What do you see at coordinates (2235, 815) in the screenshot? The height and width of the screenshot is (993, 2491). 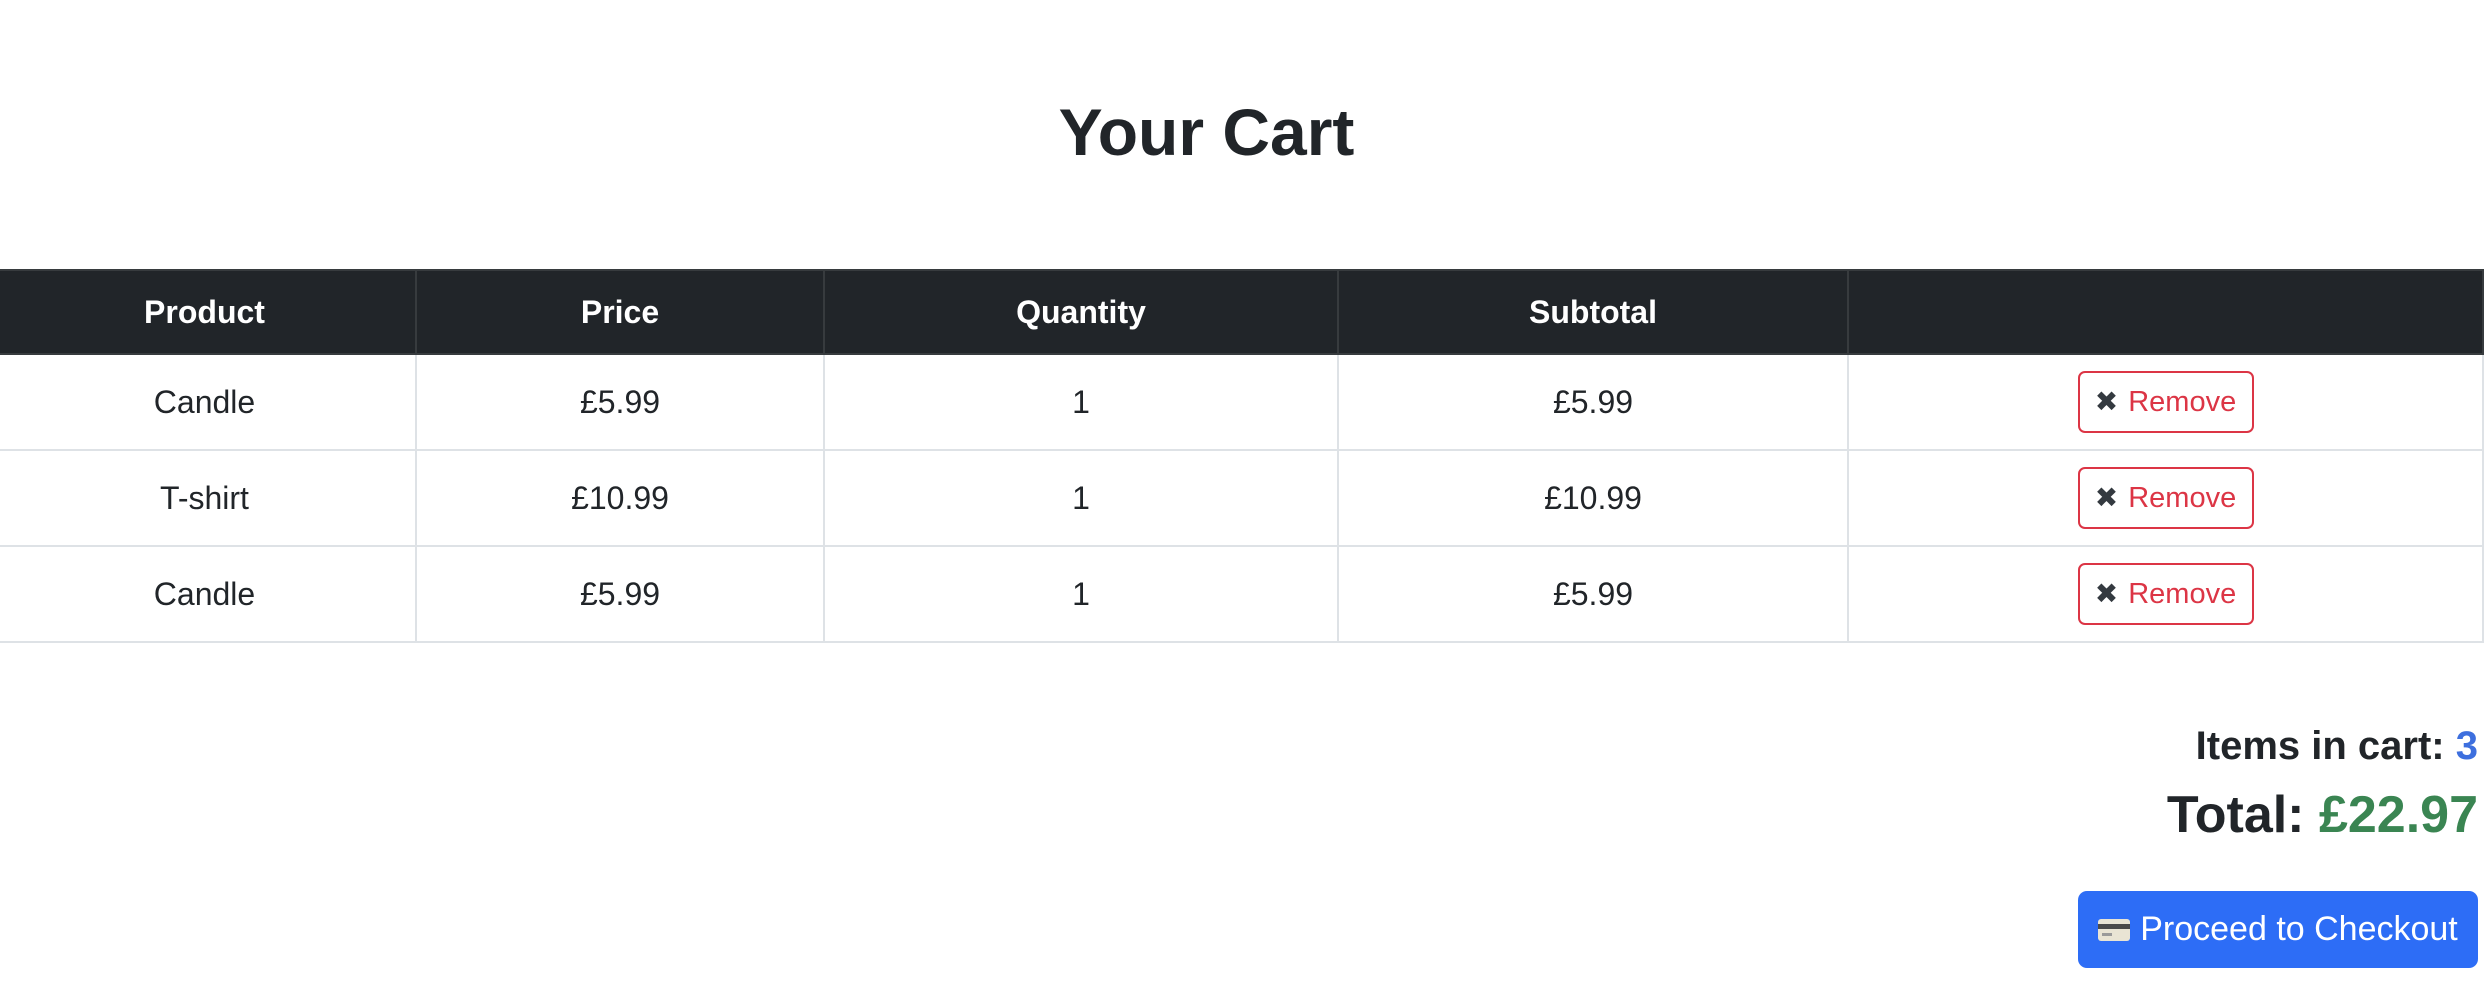 I see `total-label: Total:` at bounding box center [2235, 815].